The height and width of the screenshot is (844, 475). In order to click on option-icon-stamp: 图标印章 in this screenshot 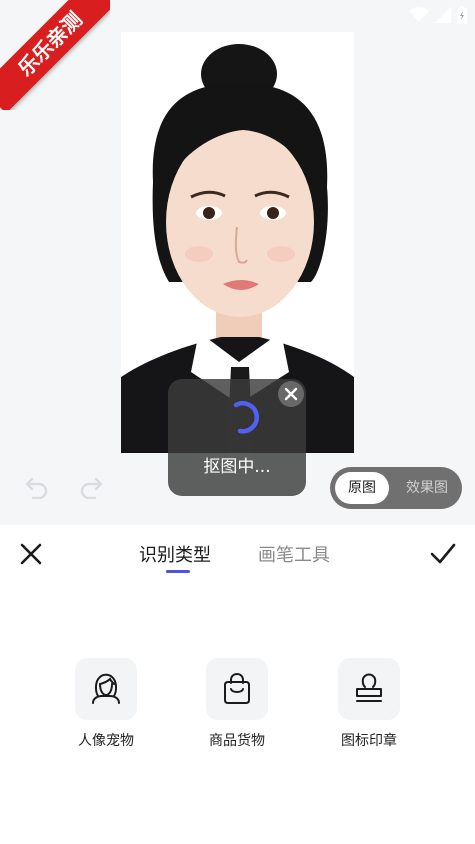, I will do `click(369, 704)`.